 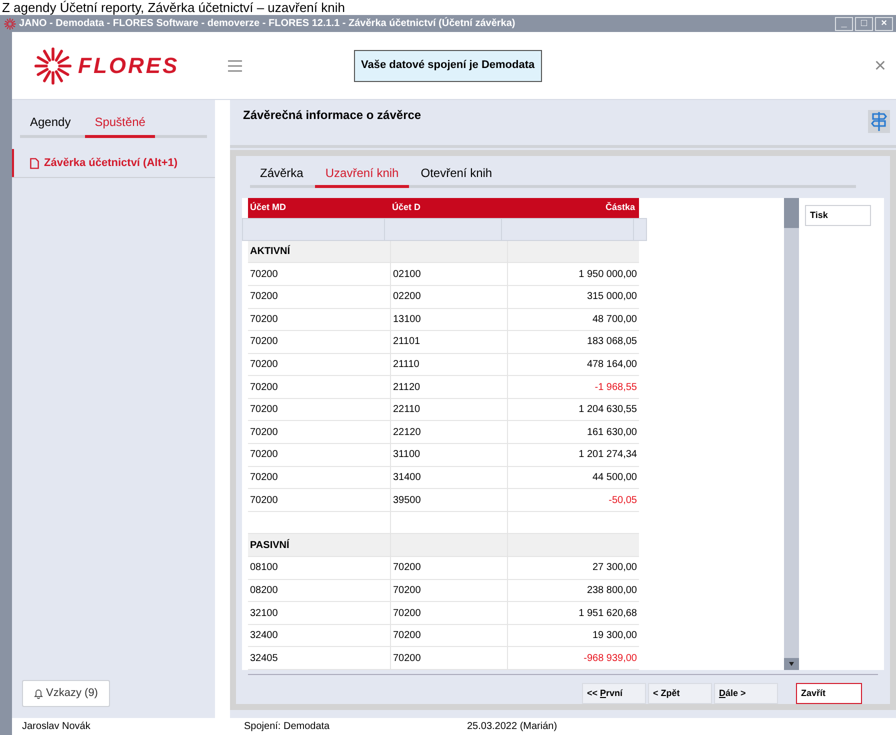 I want to click on table-cell: 02100, so click(x=448, y=274).